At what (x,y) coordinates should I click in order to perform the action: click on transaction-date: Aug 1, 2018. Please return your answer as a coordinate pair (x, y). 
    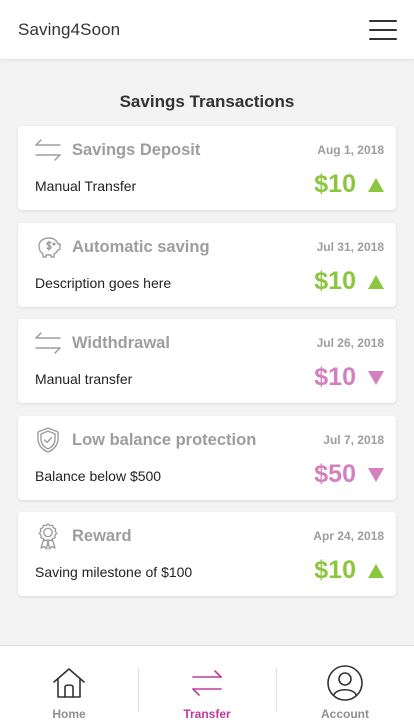
    Looking at the image, I should click on (350, 150).